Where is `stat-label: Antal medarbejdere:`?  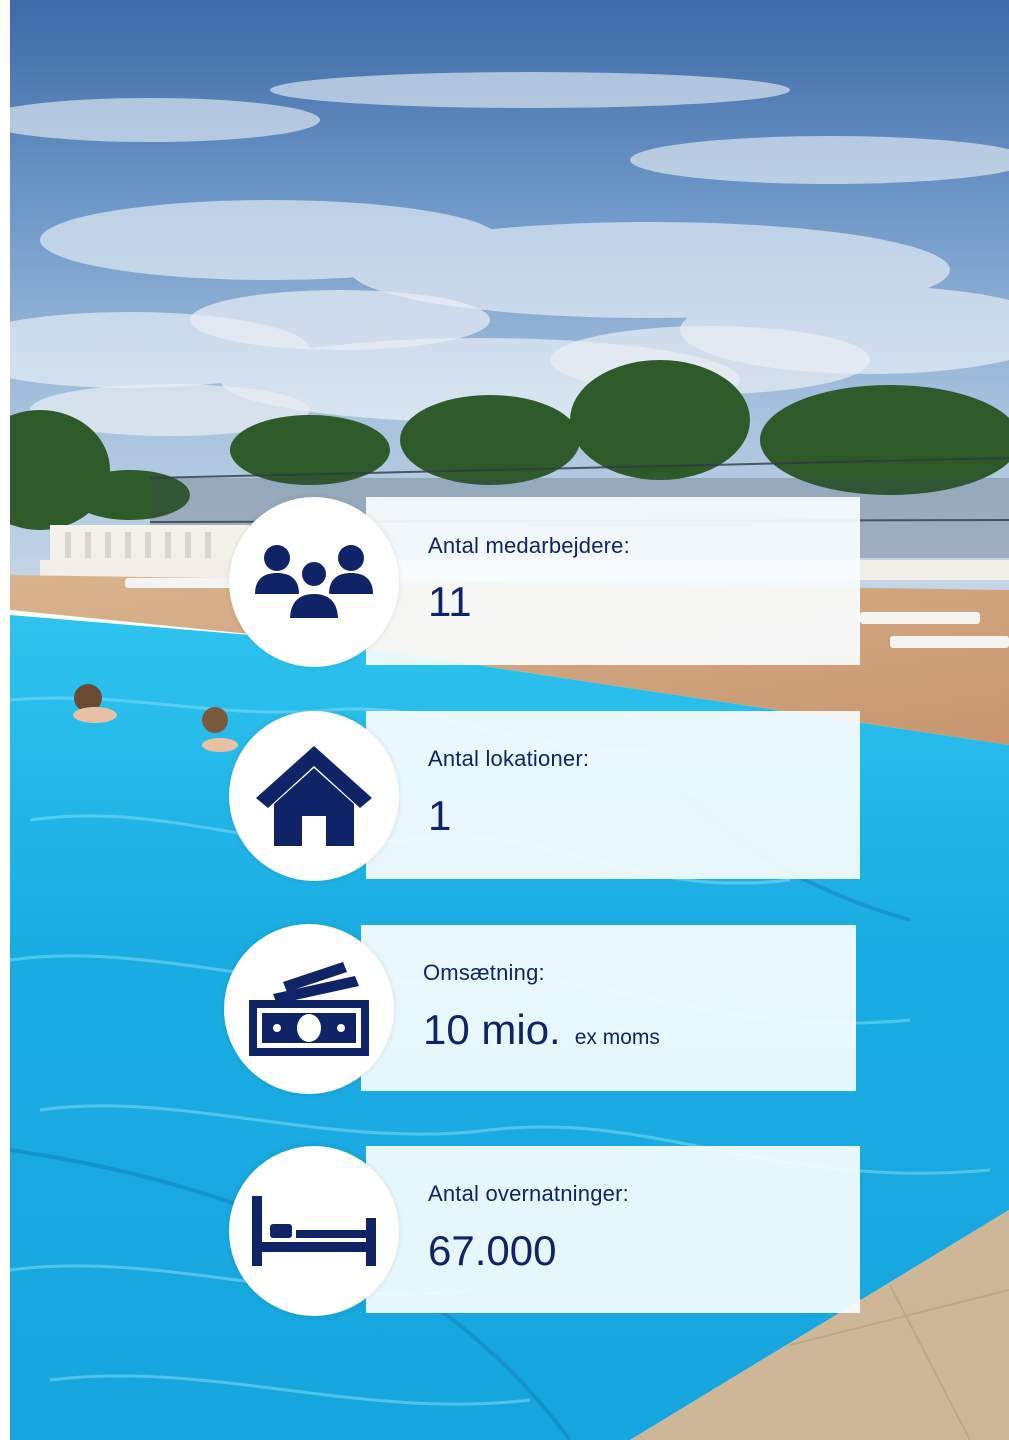 stat-label: Antal medarbejdere: is located at coordinates (529, 545).